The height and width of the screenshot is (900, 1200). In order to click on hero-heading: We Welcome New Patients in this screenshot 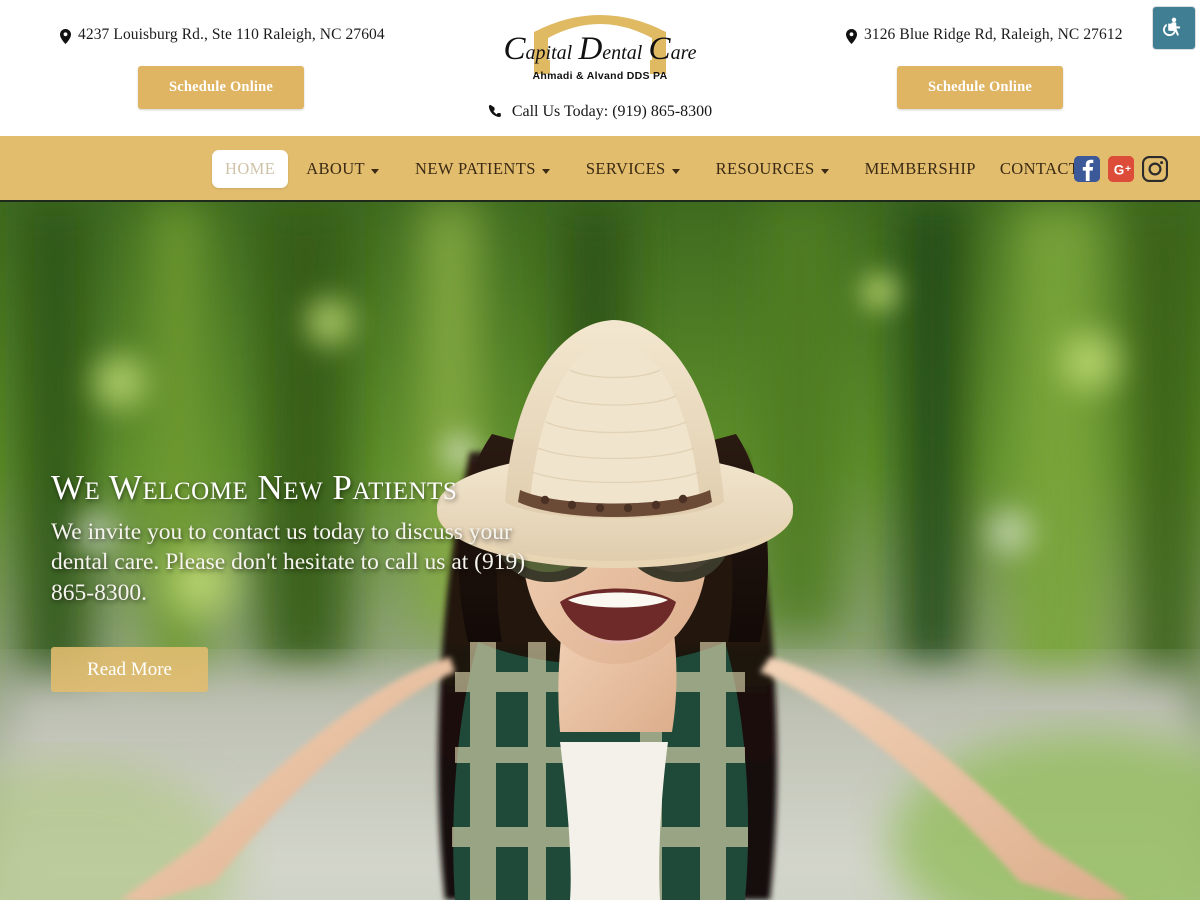, I will do `click(254, 487)`.